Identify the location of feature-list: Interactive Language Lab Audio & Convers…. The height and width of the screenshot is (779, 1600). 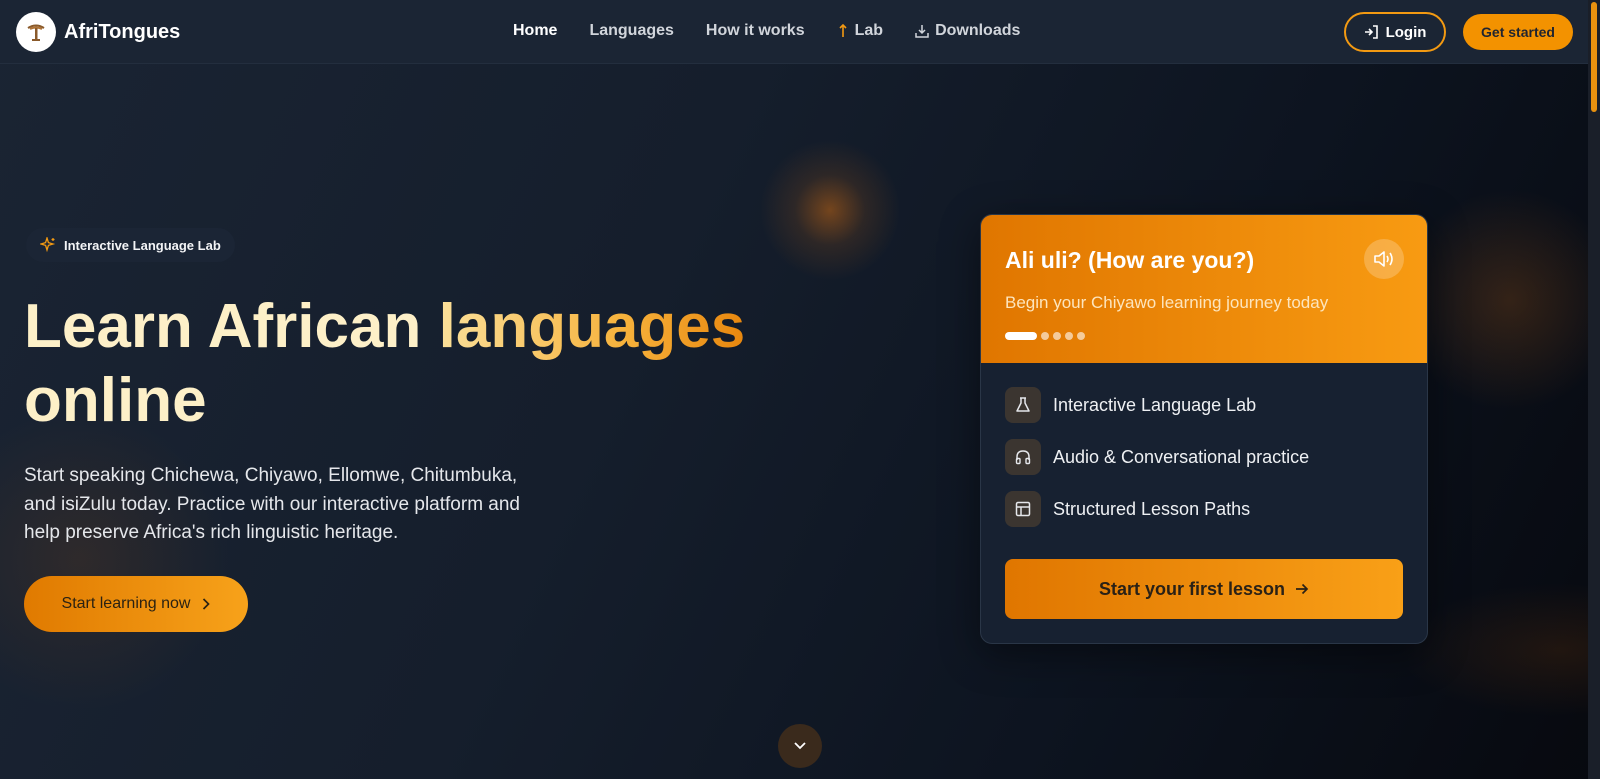
(1157, 465).